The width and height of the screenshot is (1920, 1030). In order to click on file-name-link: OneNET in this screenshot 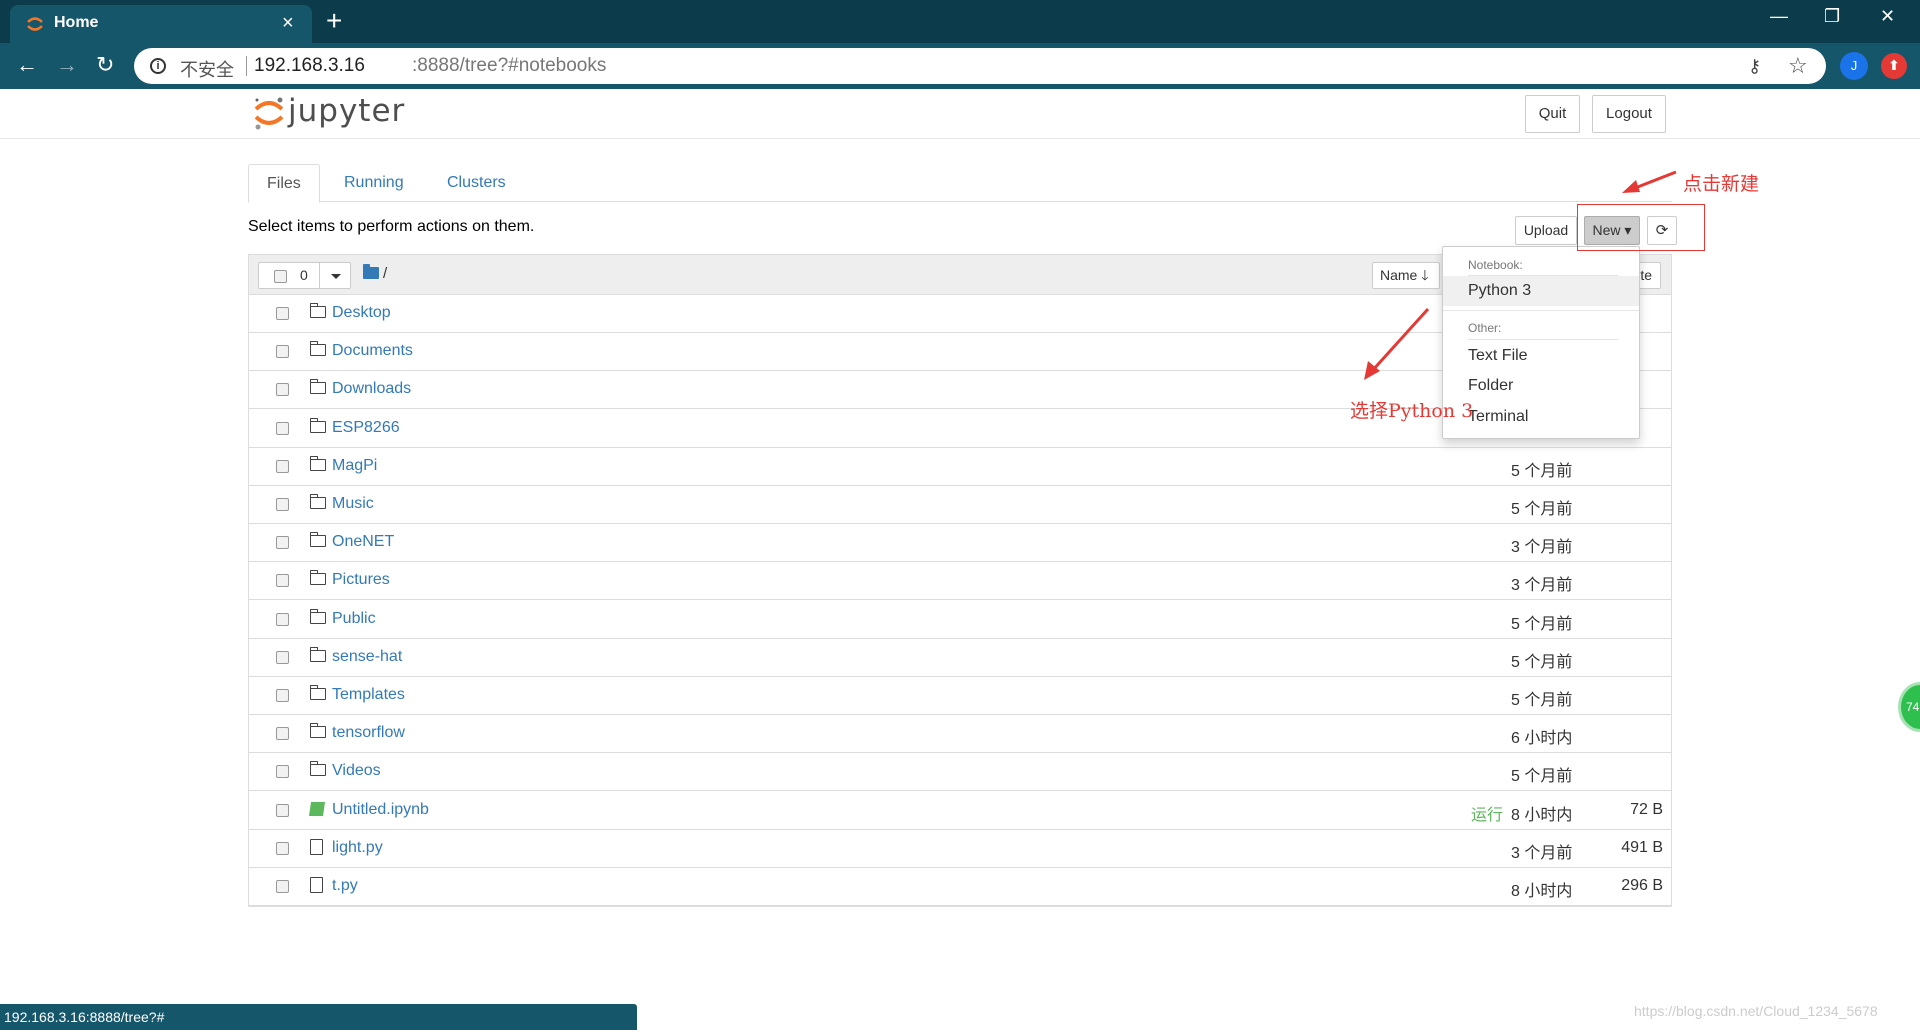, I will do `click(363, 542)`.